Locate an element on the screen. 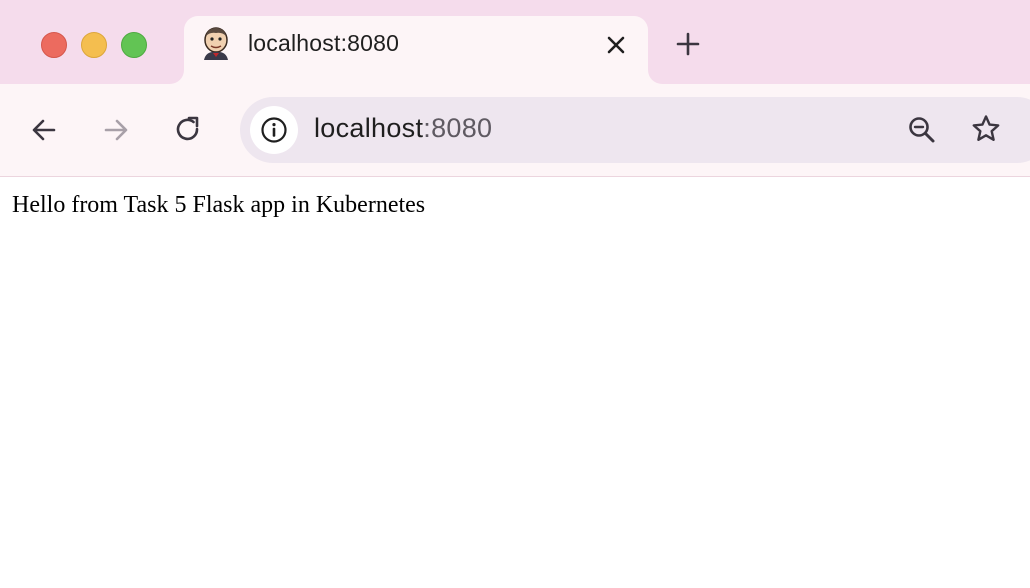  url-text: localhost:8080 is located at coordinates (403, 128).